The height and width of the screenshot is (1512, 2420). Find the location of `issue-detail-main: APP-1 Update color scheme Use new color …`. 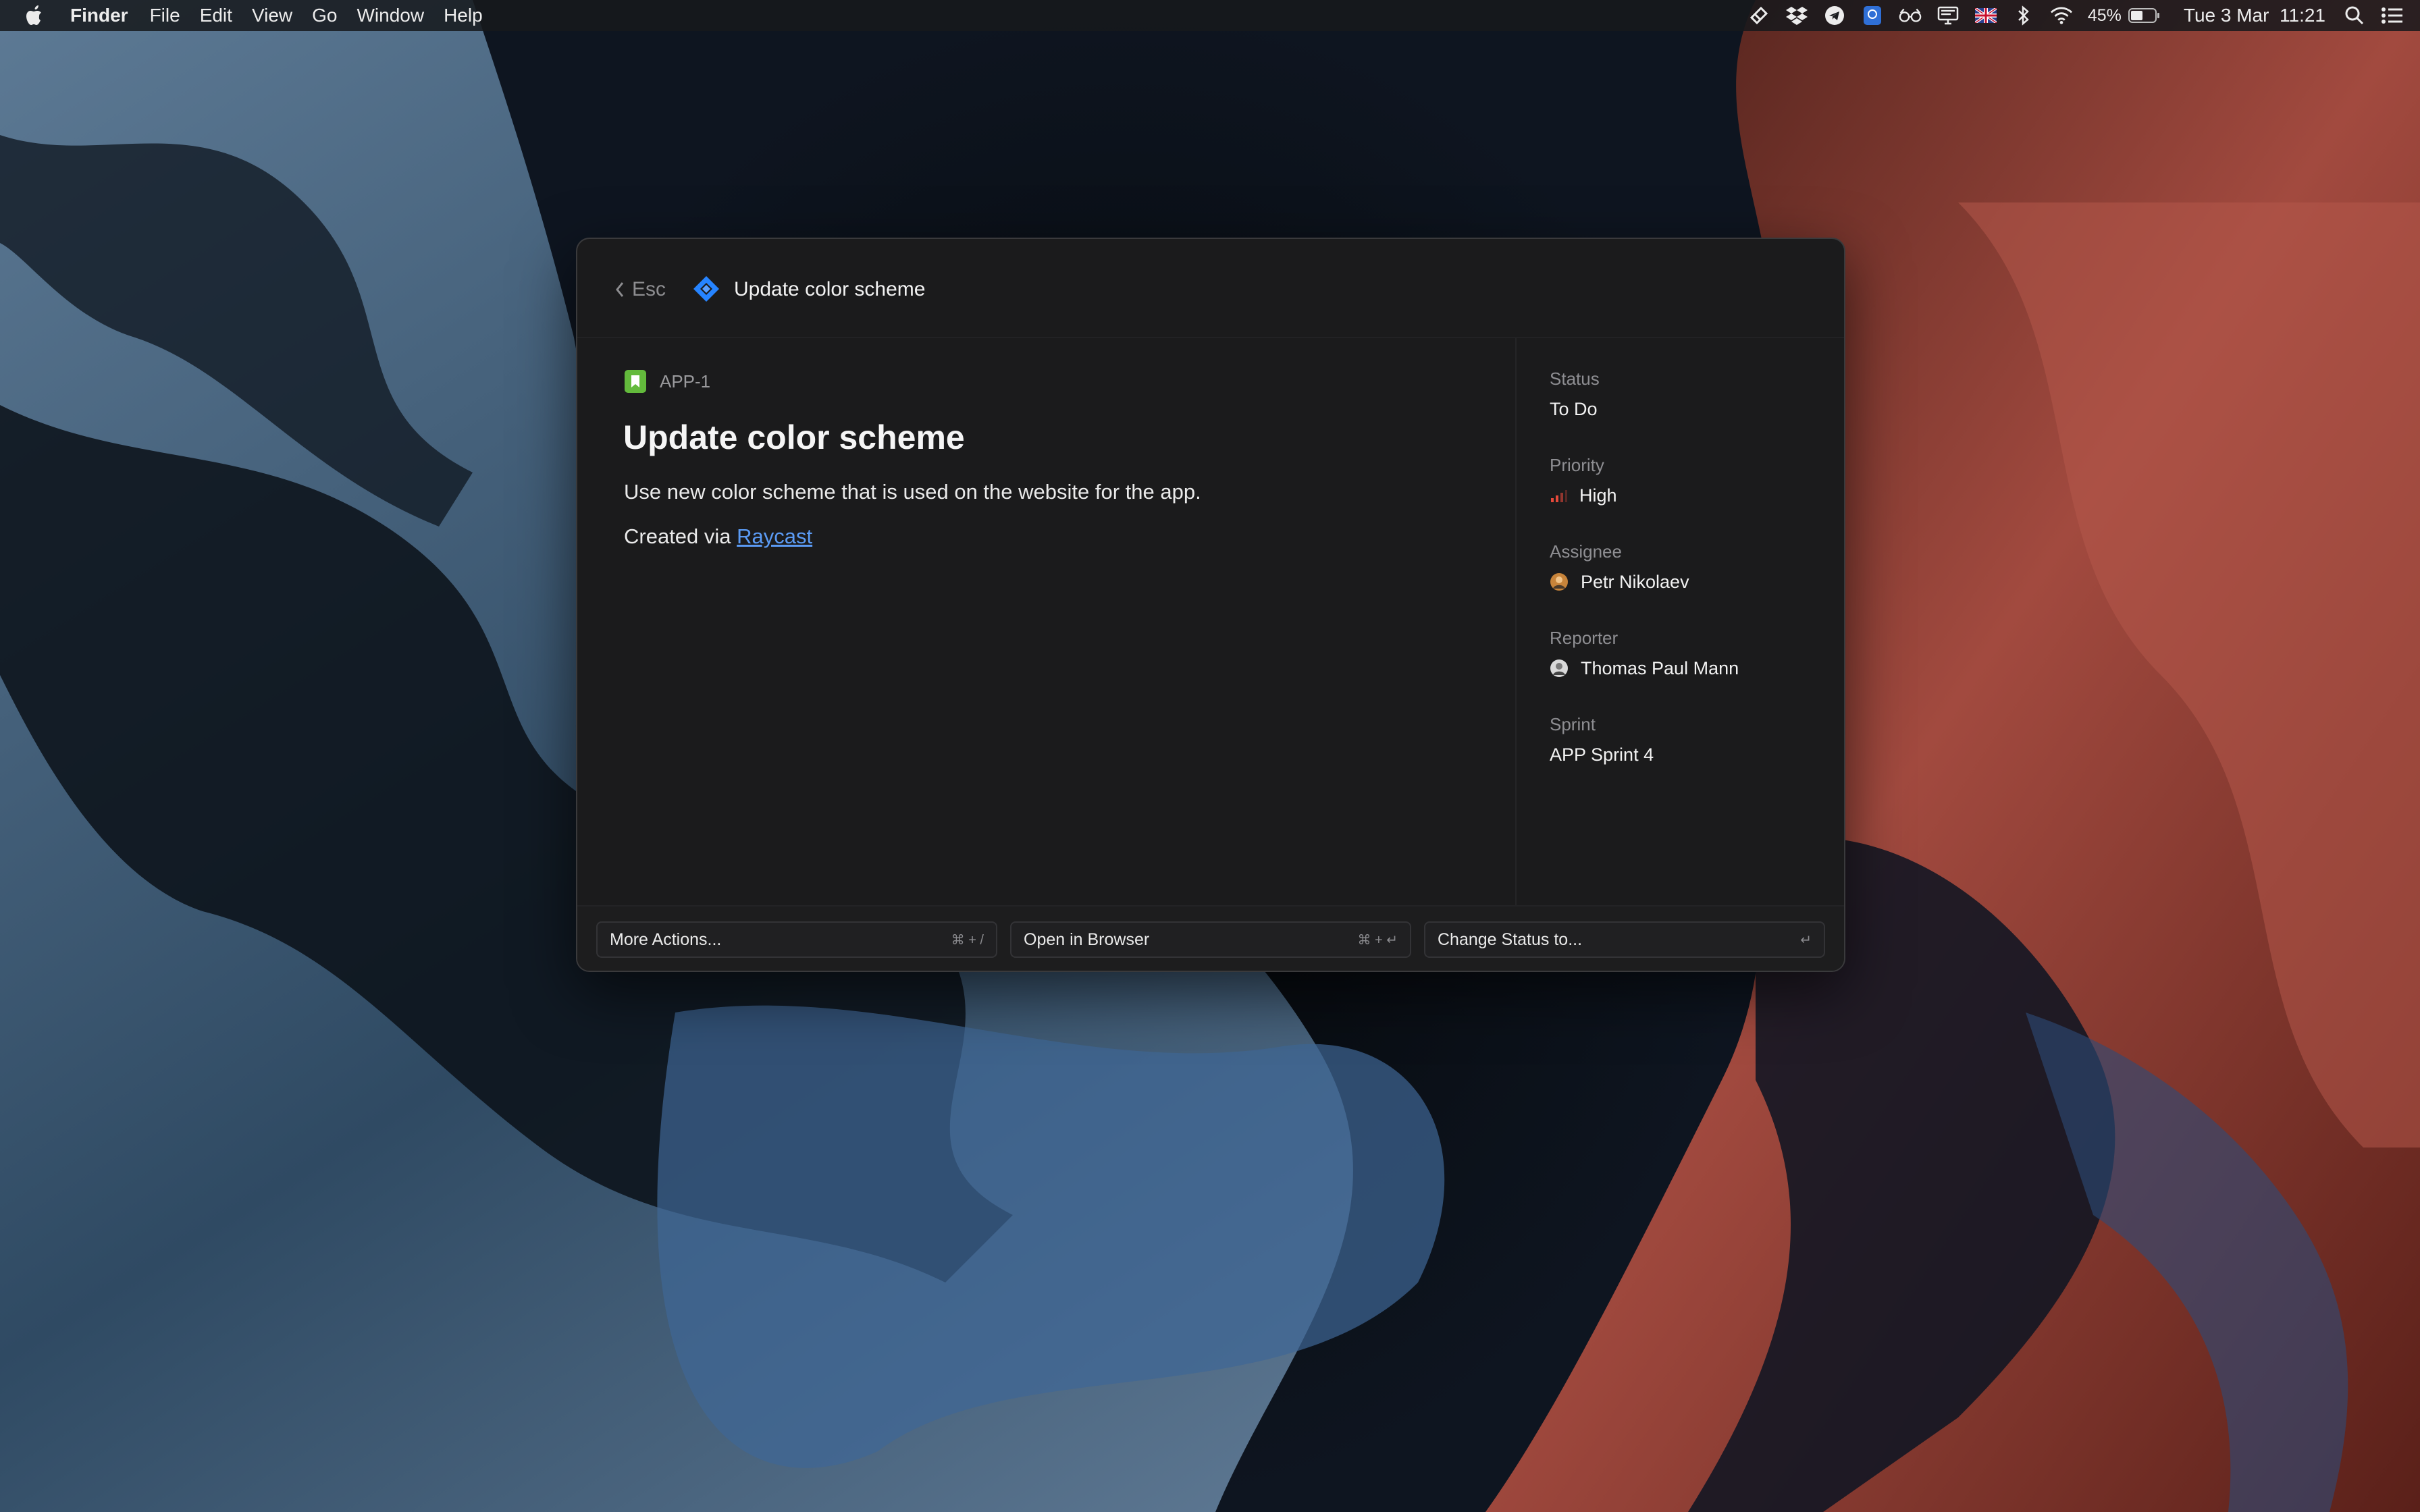

issue-detail-main: APP-1 Update color scheme Use new color … is located at coordinates (1046, 621).